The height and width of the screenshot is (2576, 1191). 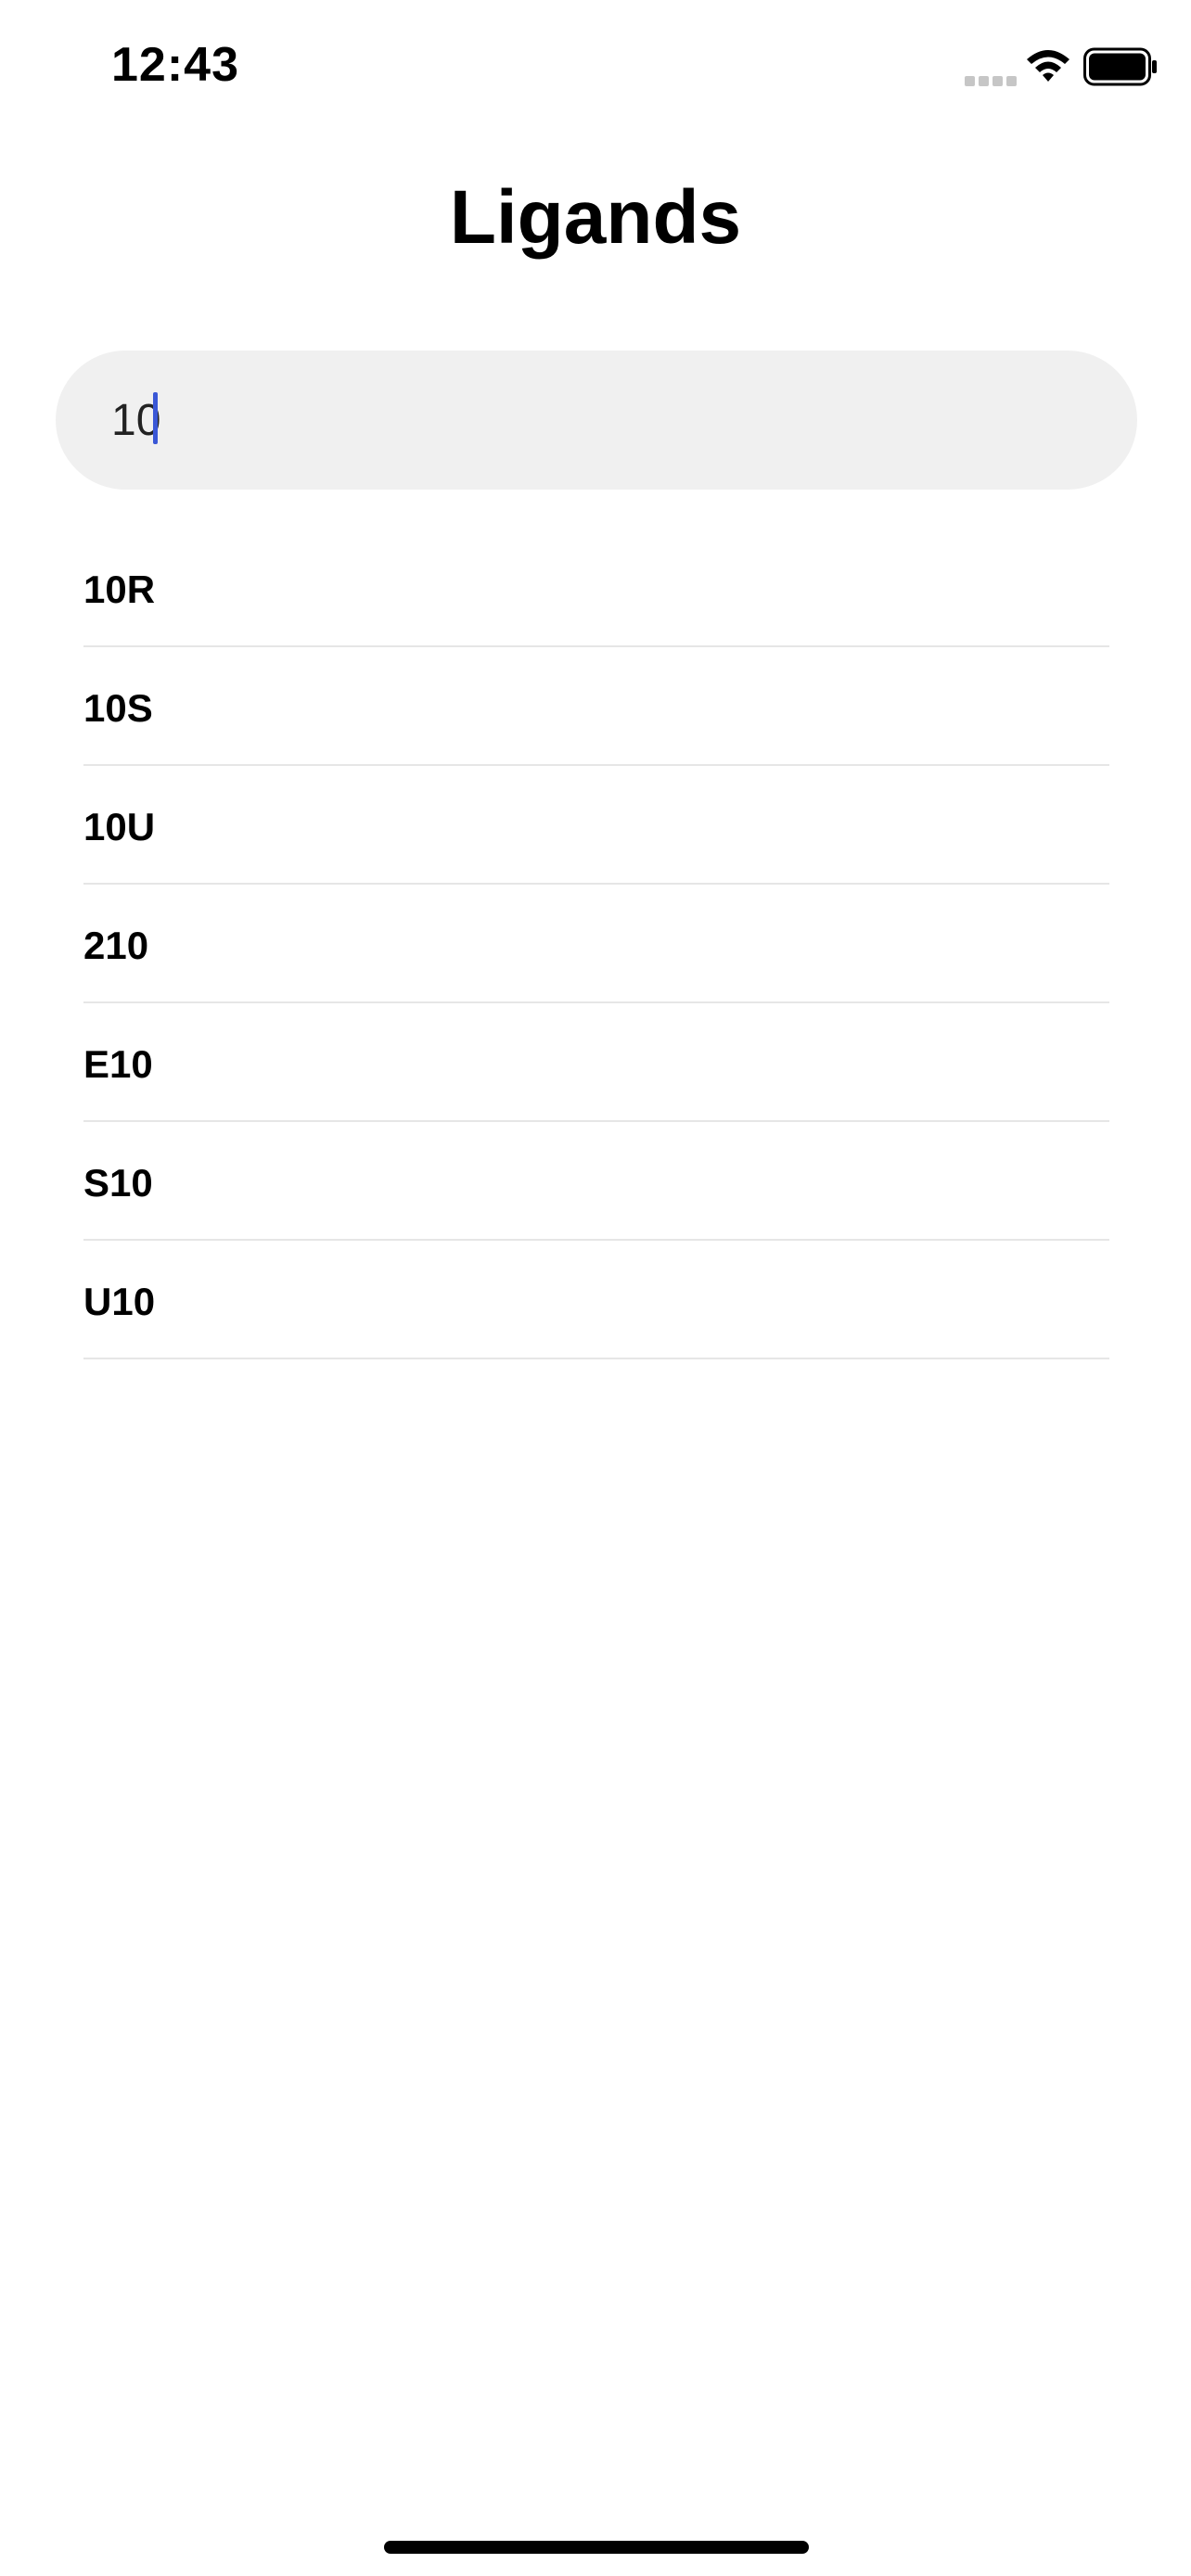 What do you see at coordinates (118, 1064) in the screenshot?
I see `ligand-result-label: E10` at bounding box center [118, 1064].